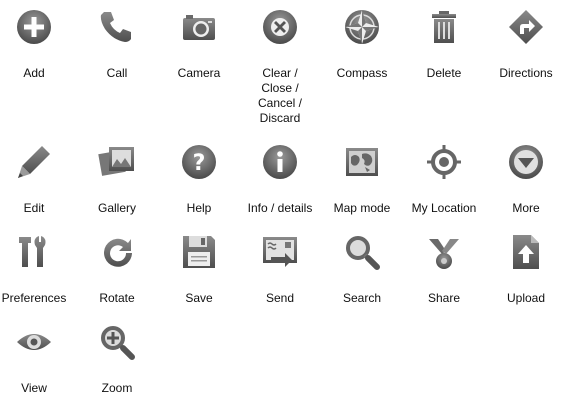 Image resolution: width=563 pixels, height=409 pixels. Describe the element at coordinates (199, 252) in the screenshot. I see `floppy-disk-icon` at that location.